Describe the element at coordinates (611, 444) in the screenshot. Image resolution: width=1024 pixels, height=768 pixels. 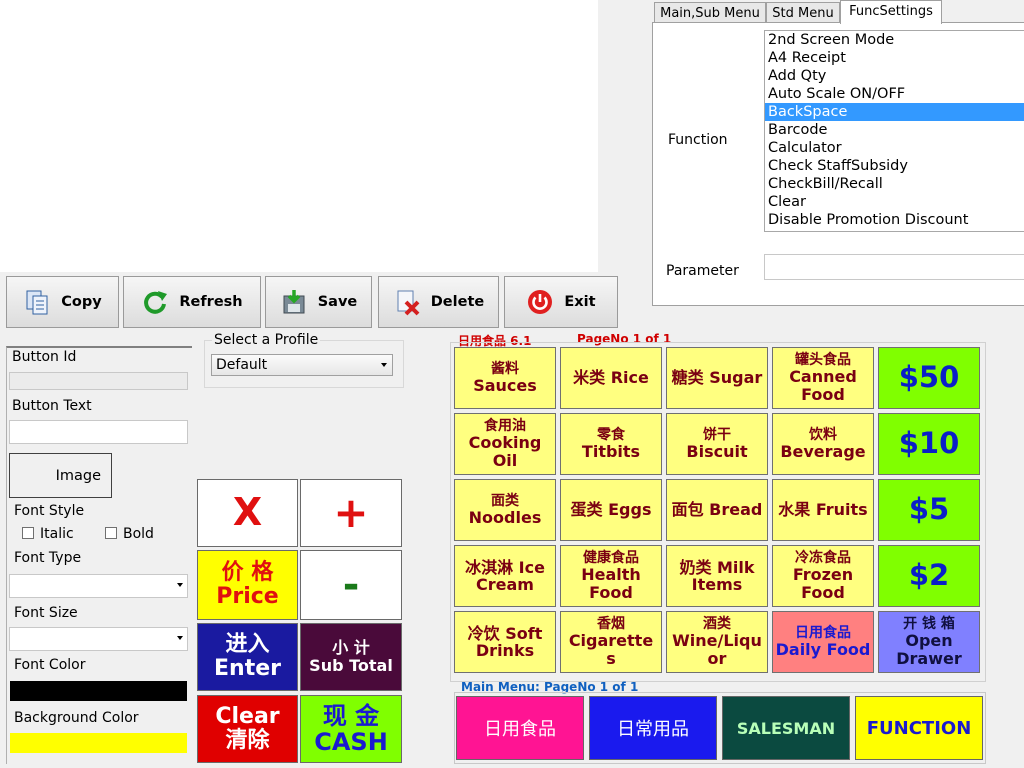
I see `item-titbits-button: 零食 Titbits` at that location.